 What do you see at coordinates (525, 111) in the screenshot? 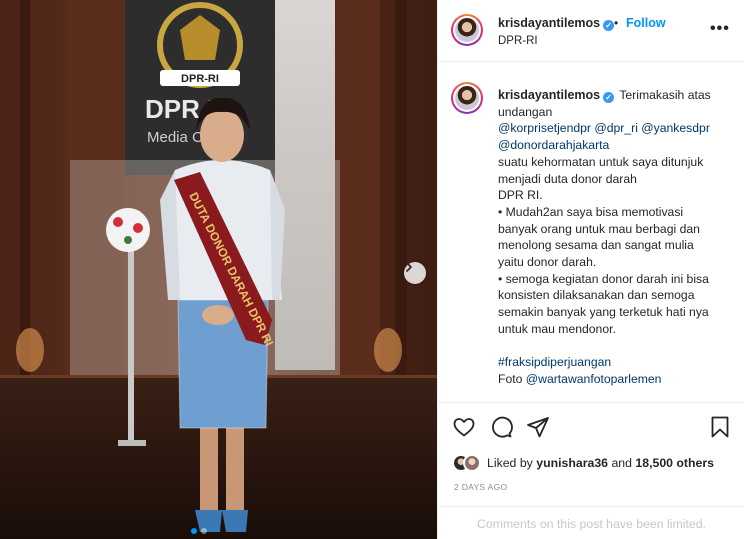
I see `caption-line: undangan` at bounding box center [525, 111].